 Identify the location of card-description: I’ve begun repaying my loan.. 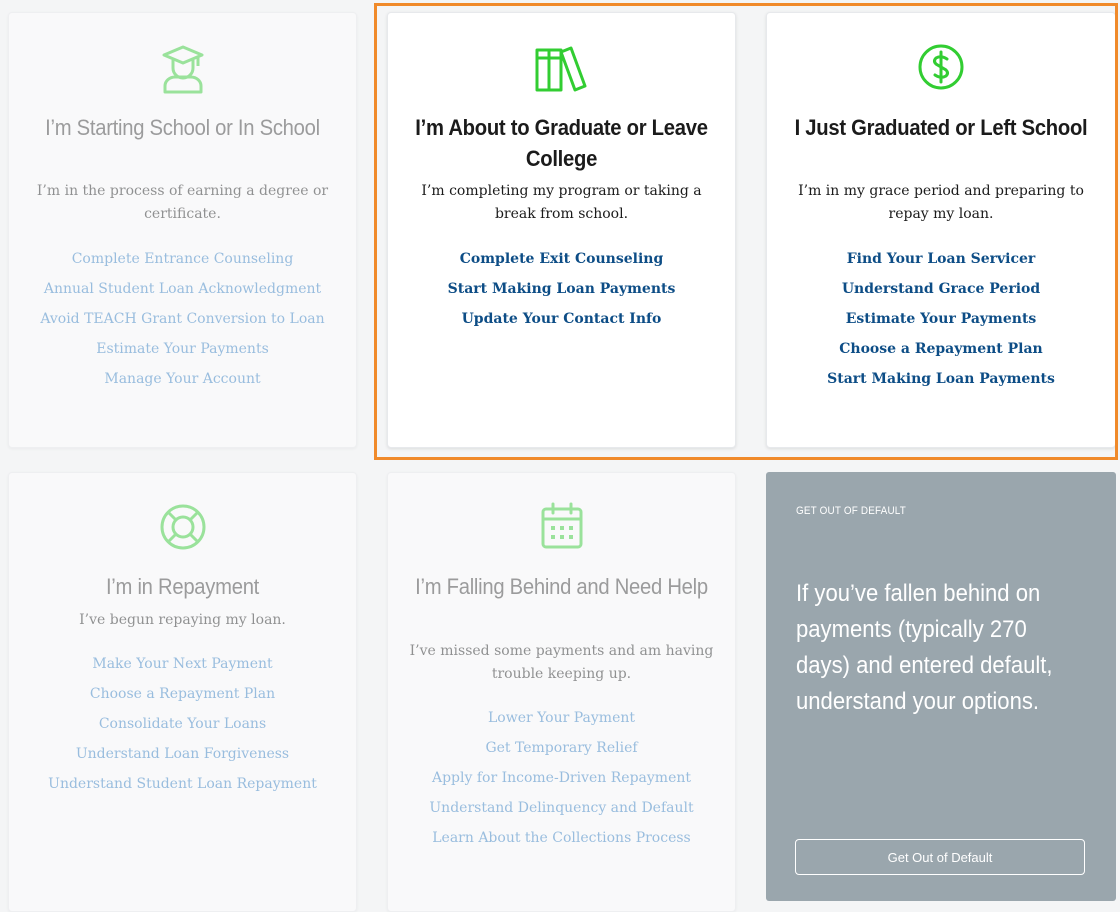
(182, 620).